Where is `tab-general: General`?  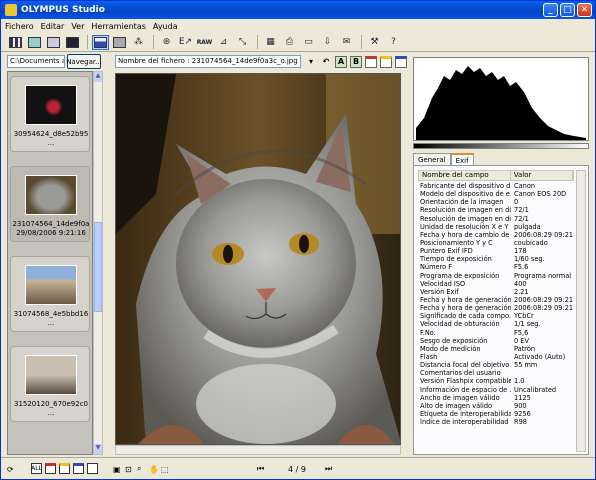
tab-general: General is located at coordinates (432, 159).